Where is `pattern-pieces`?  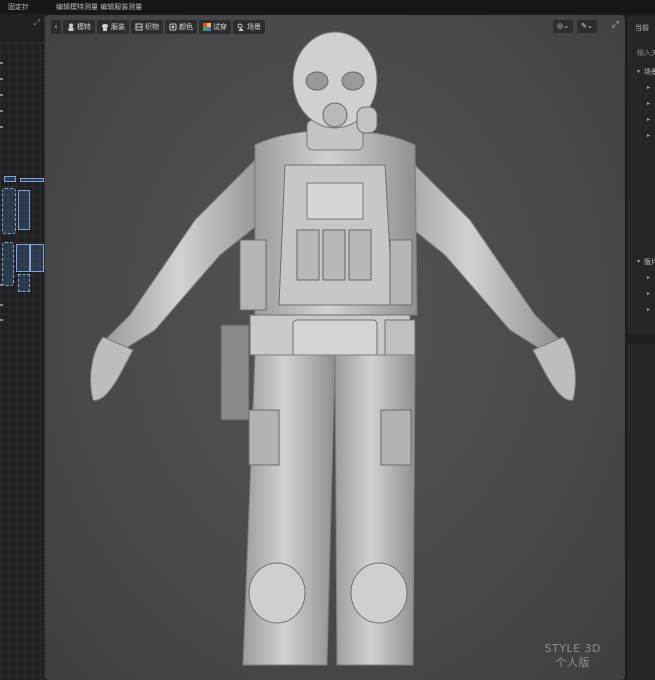
pattern-pieces is located at coordinates (22, 242).